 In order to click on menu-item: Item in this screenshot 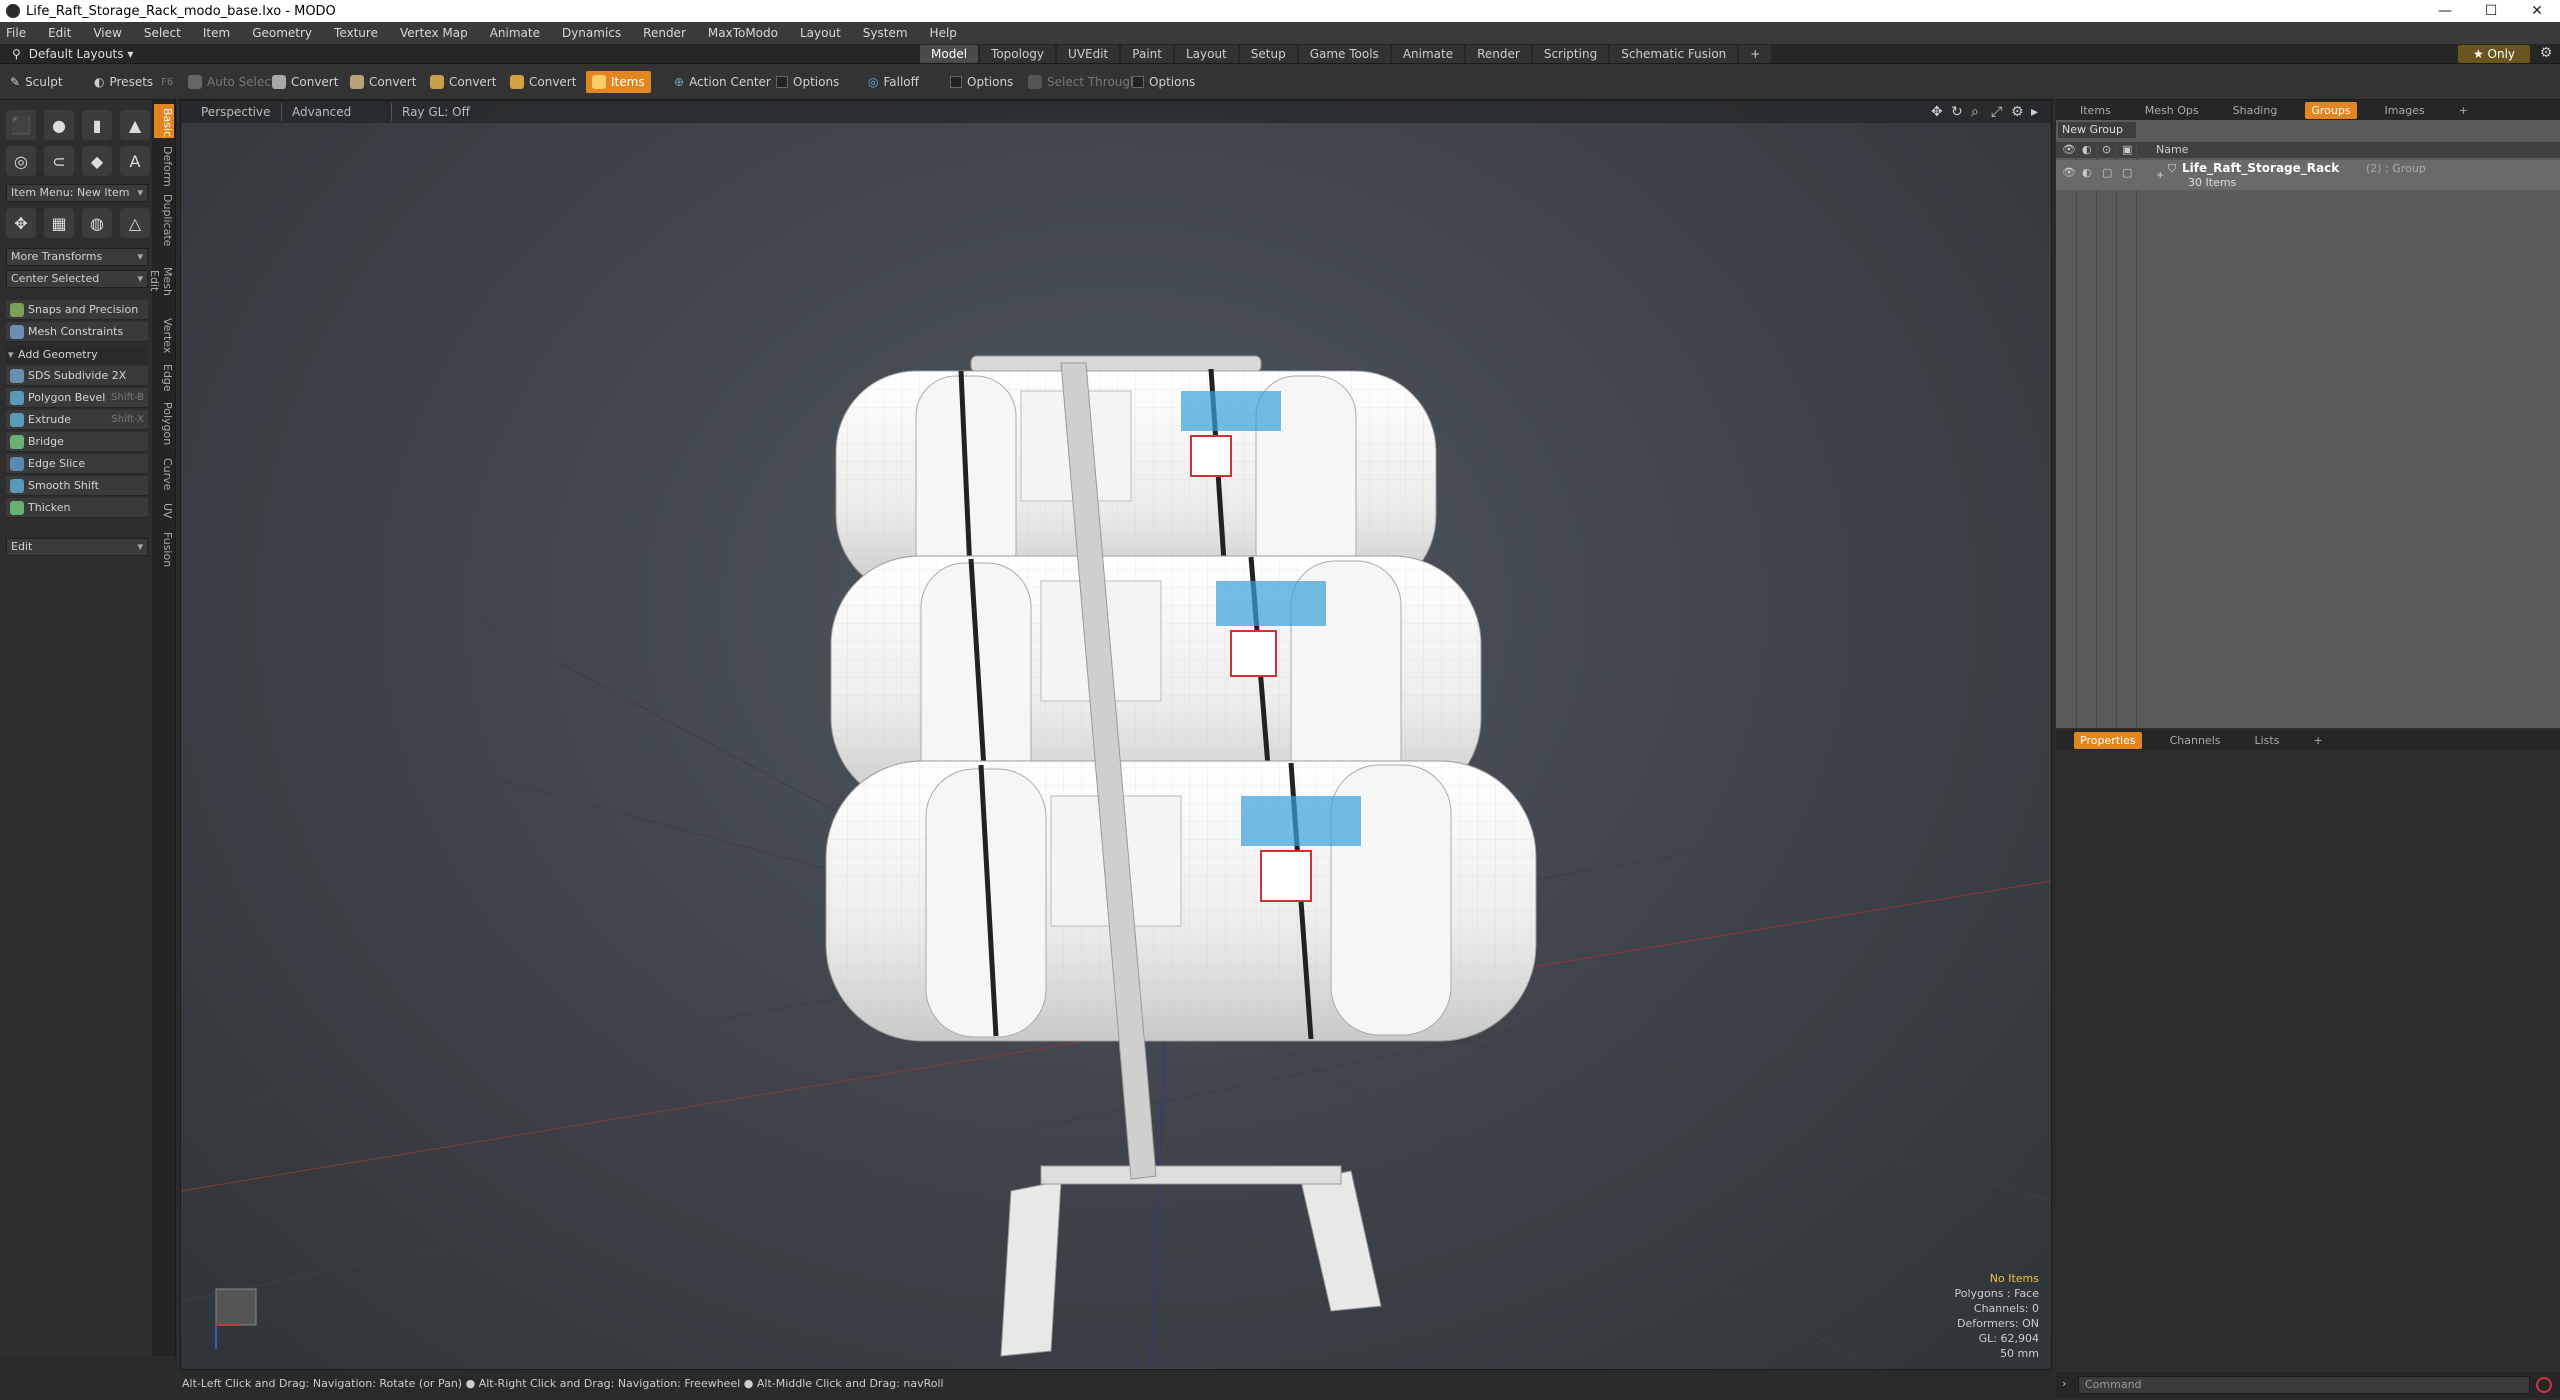, I will do `click(216, 33)`.